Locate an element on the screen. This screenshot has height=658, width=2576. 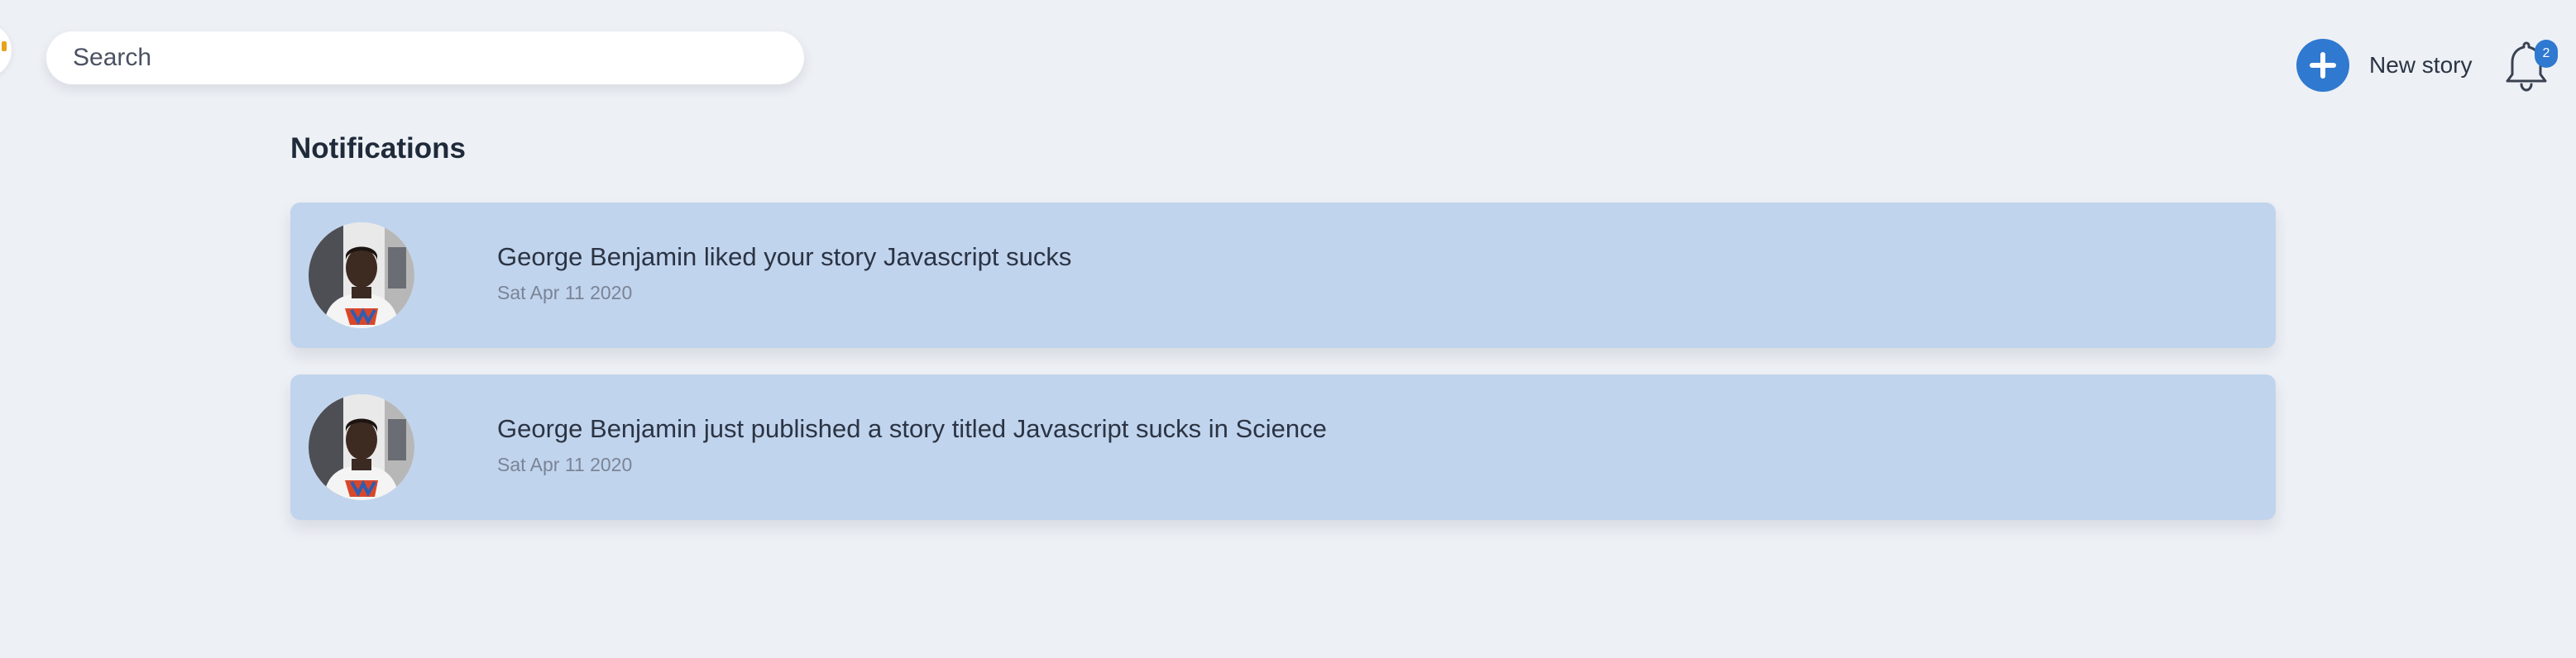
app-logo is located at coordinates (6, 50).